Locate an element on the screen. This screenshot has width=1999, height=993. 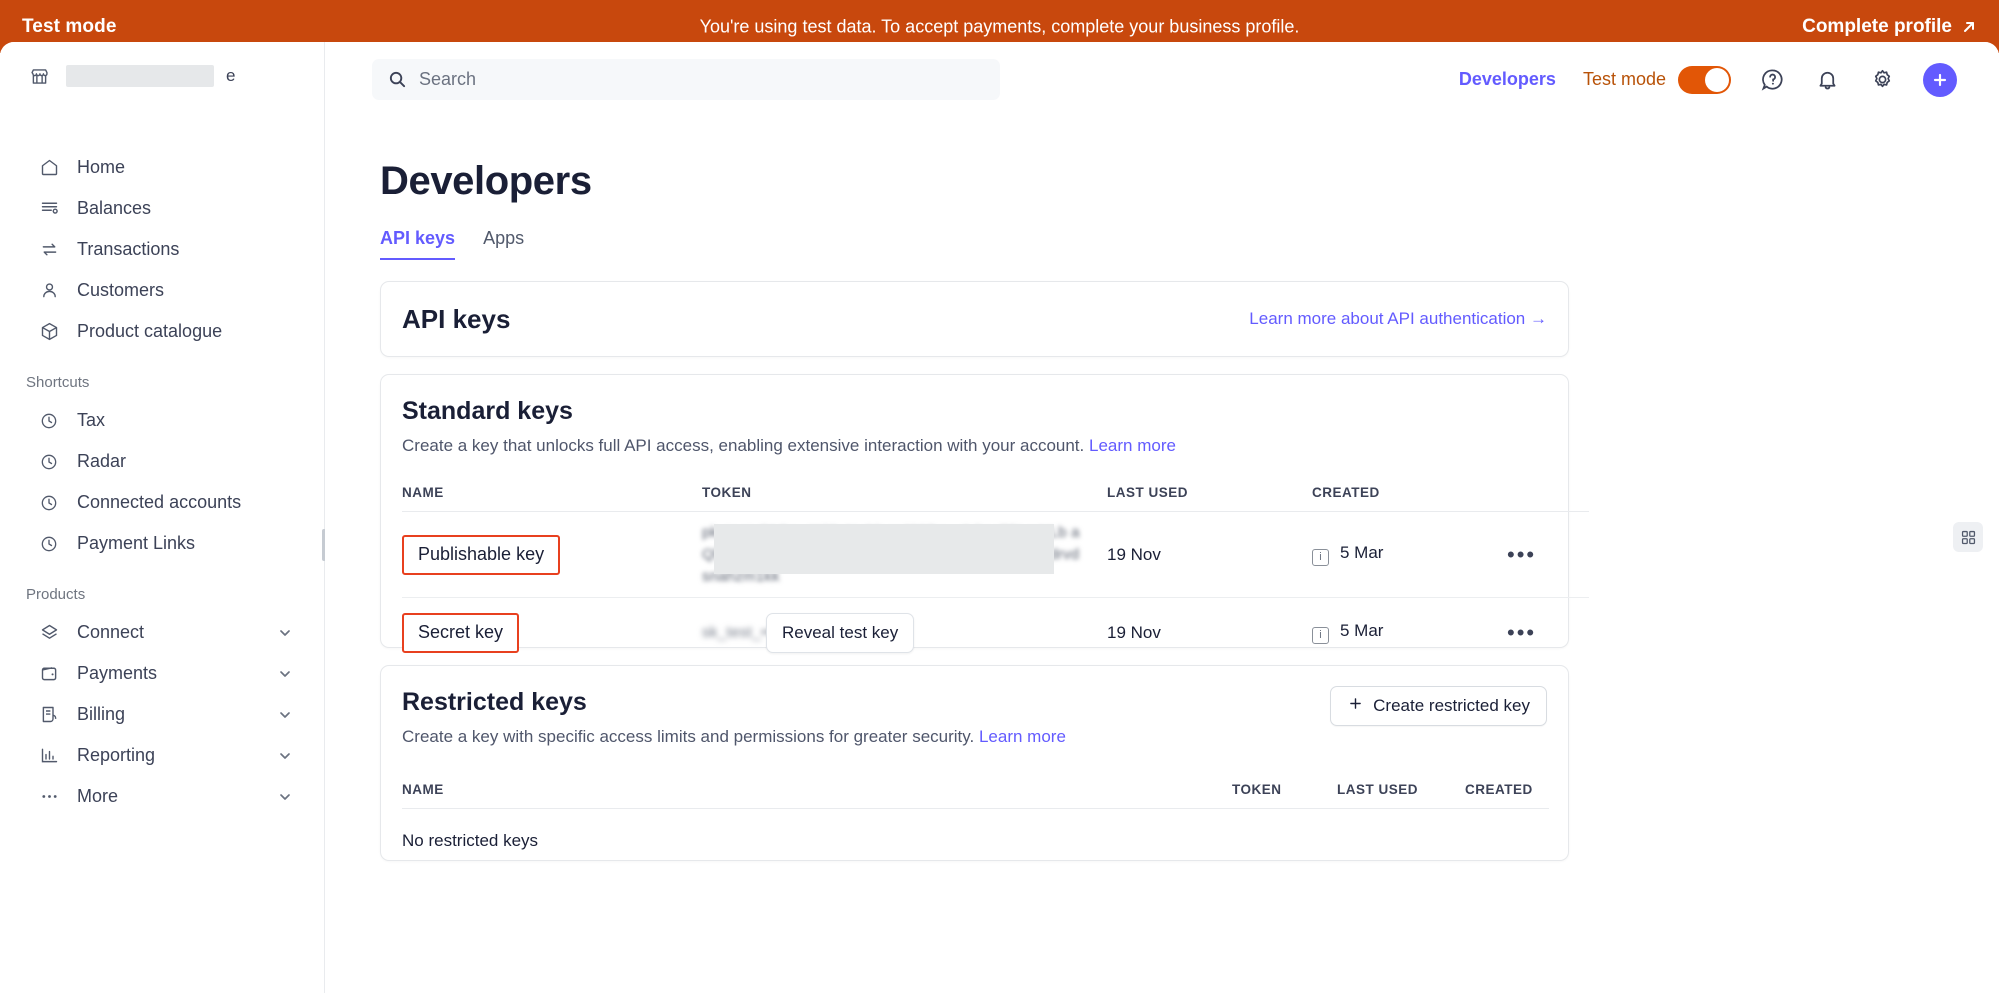
cell-actions: ••• is located at coordinates (1548, 633).